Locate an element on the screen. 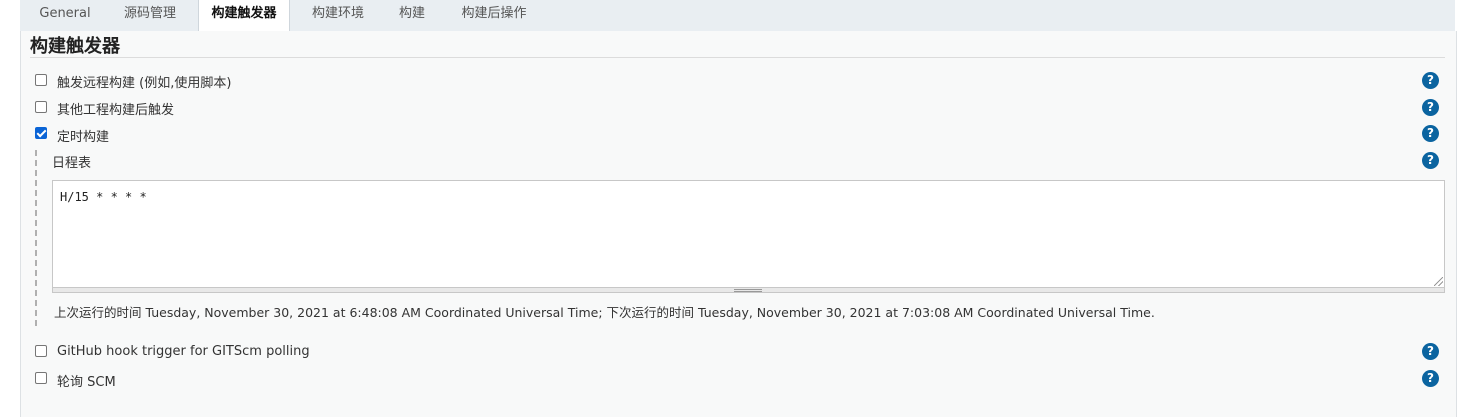 The height and width of the screenshot is (417, 1467). nested-indent-line is located at coordinates (36, 238).